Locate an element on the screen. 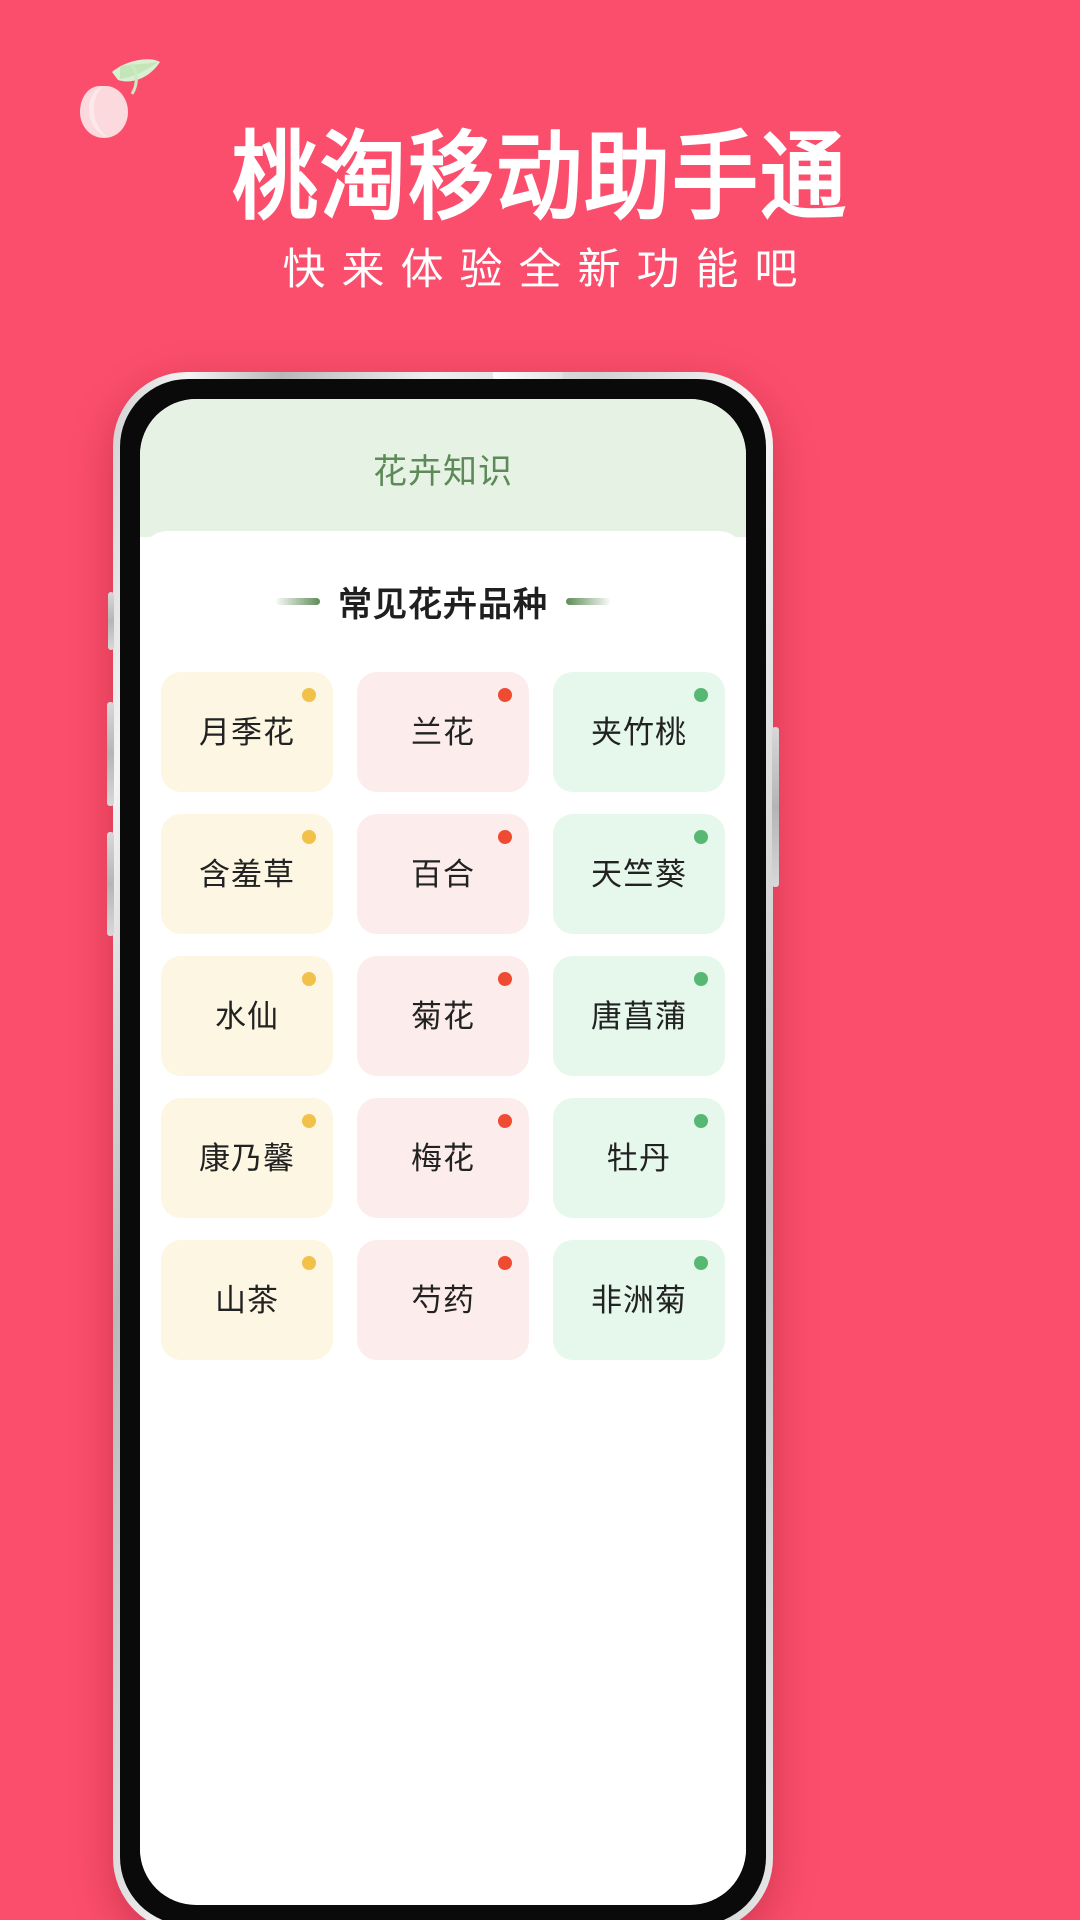 Image resolution: width=1080 pixels, height=1920 pixels. flower-card-label: 水仙 is located at coordinates (247, 1016).